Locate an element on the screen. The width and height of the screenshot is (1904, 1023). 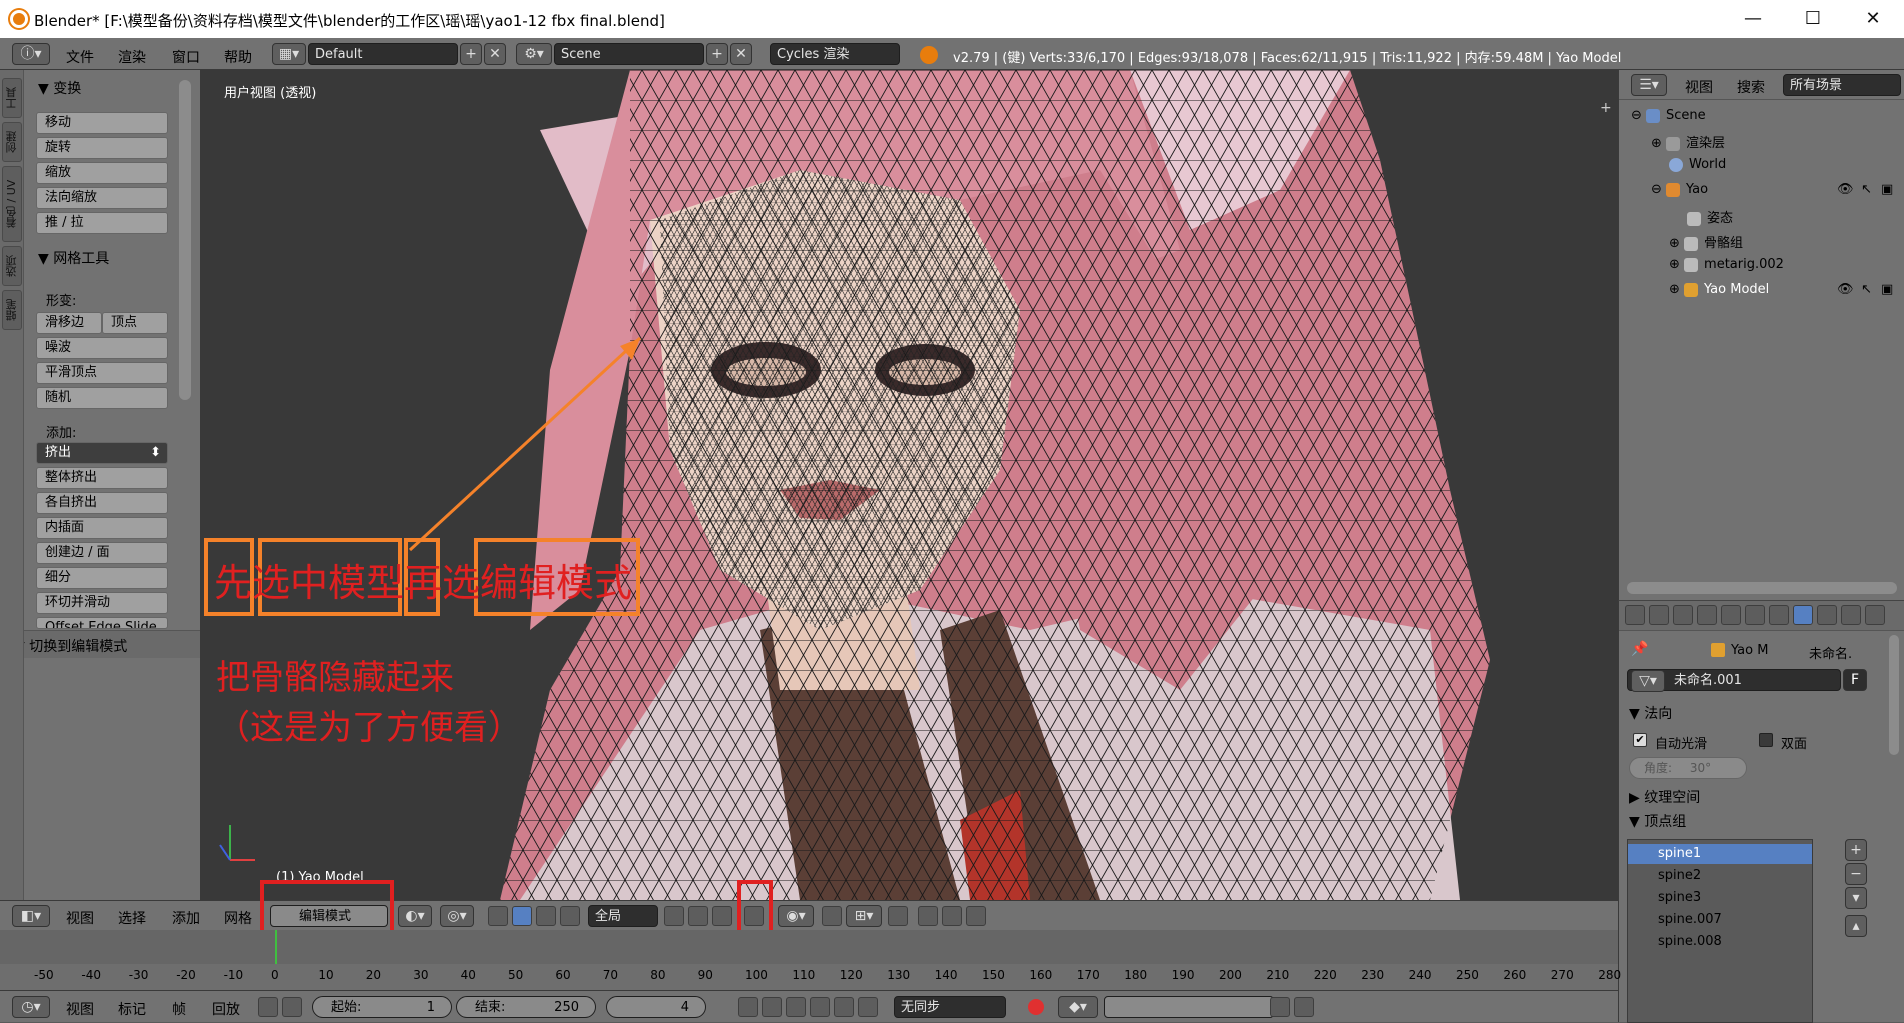
mesh-browse-icon: ▽▾ is located at coordinates (1648, 681).